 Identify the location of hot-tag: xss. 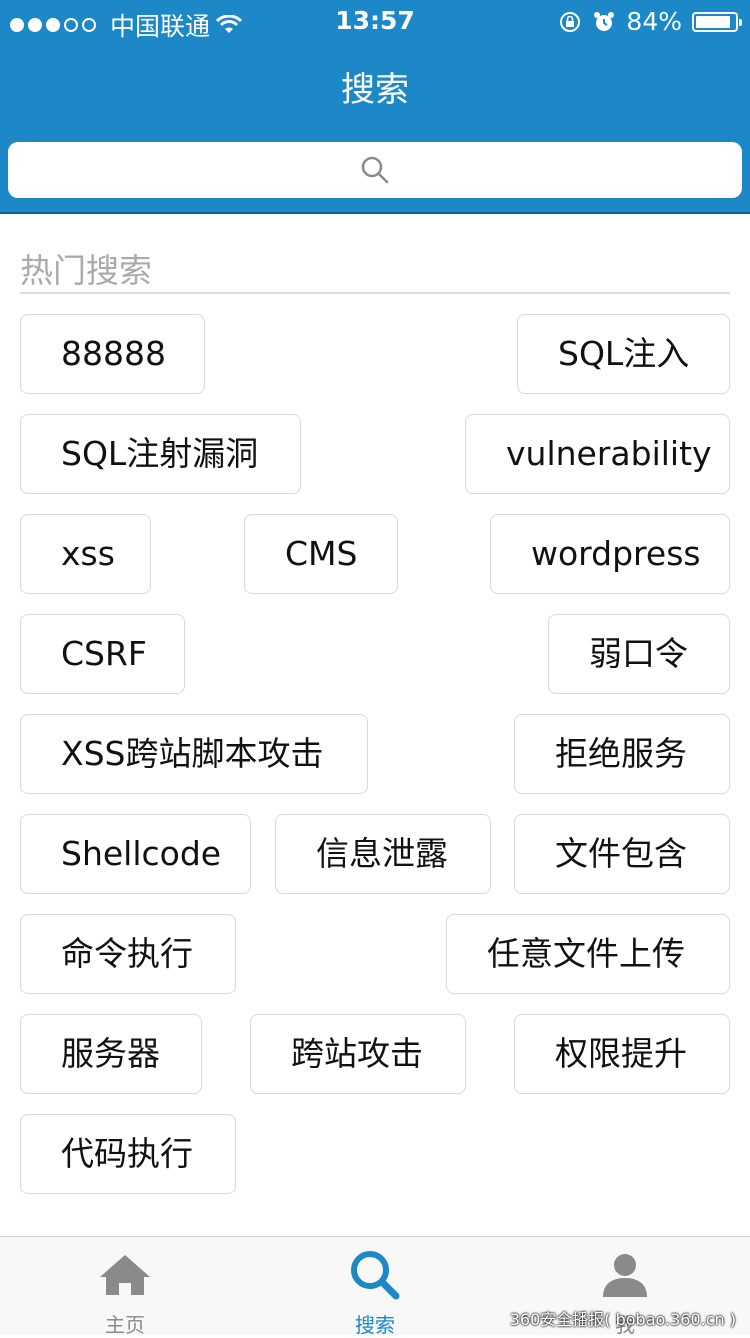
(85, 554).